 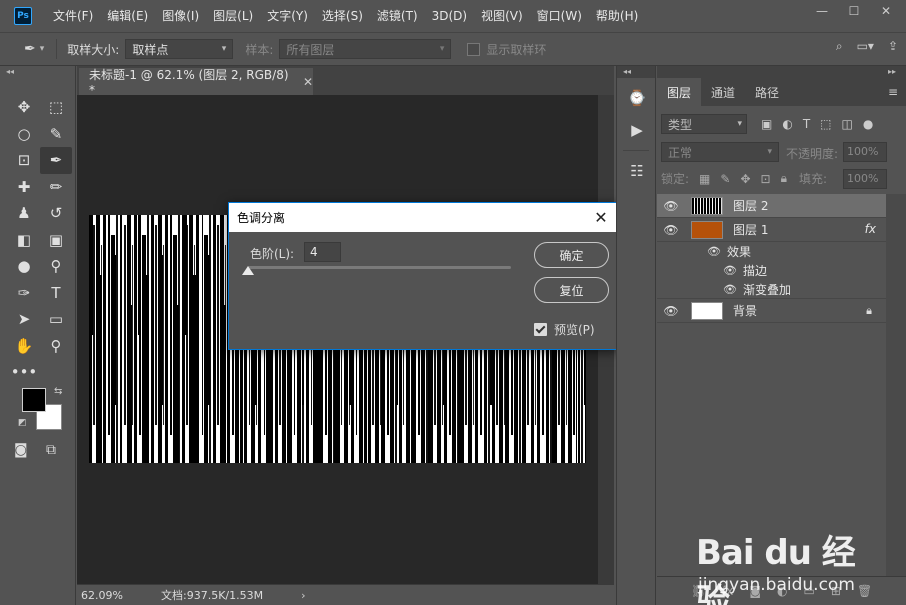 I want to click on layer-row: 👁︎ 背景 🔒︎, so click(x=771, y=311).